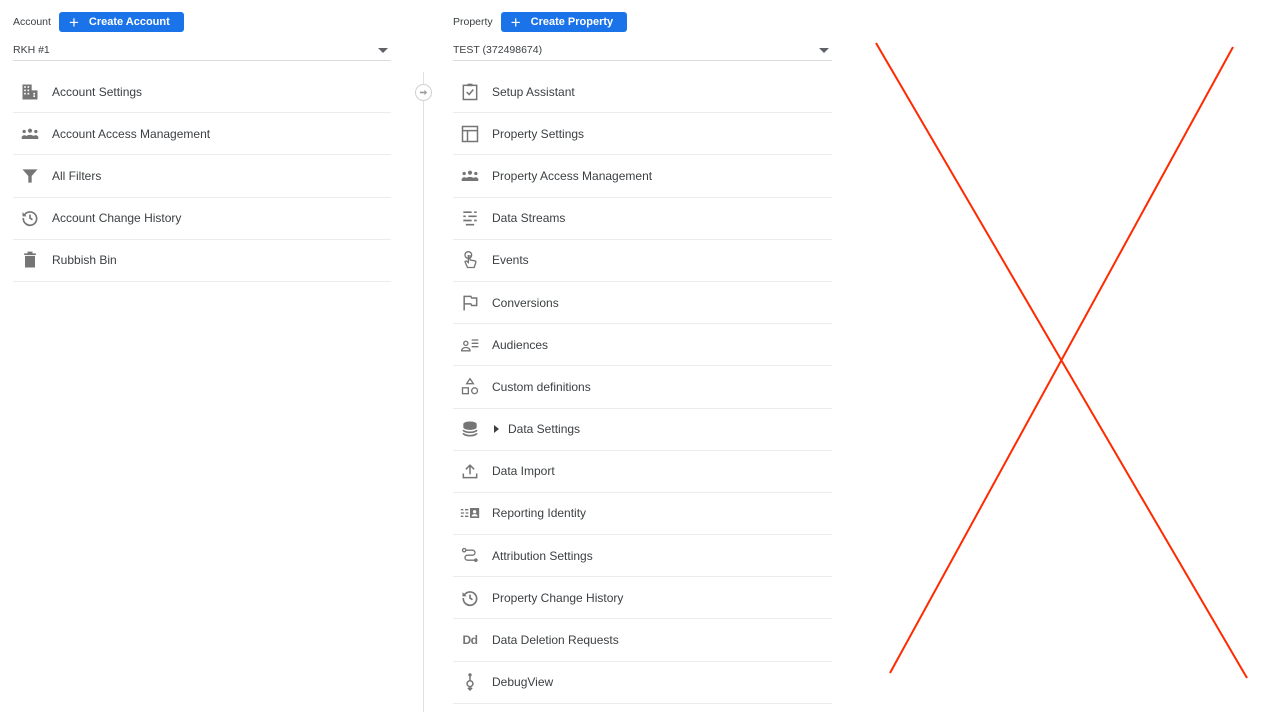  I want to click on clipboard-check-icon, so click(470, 92).